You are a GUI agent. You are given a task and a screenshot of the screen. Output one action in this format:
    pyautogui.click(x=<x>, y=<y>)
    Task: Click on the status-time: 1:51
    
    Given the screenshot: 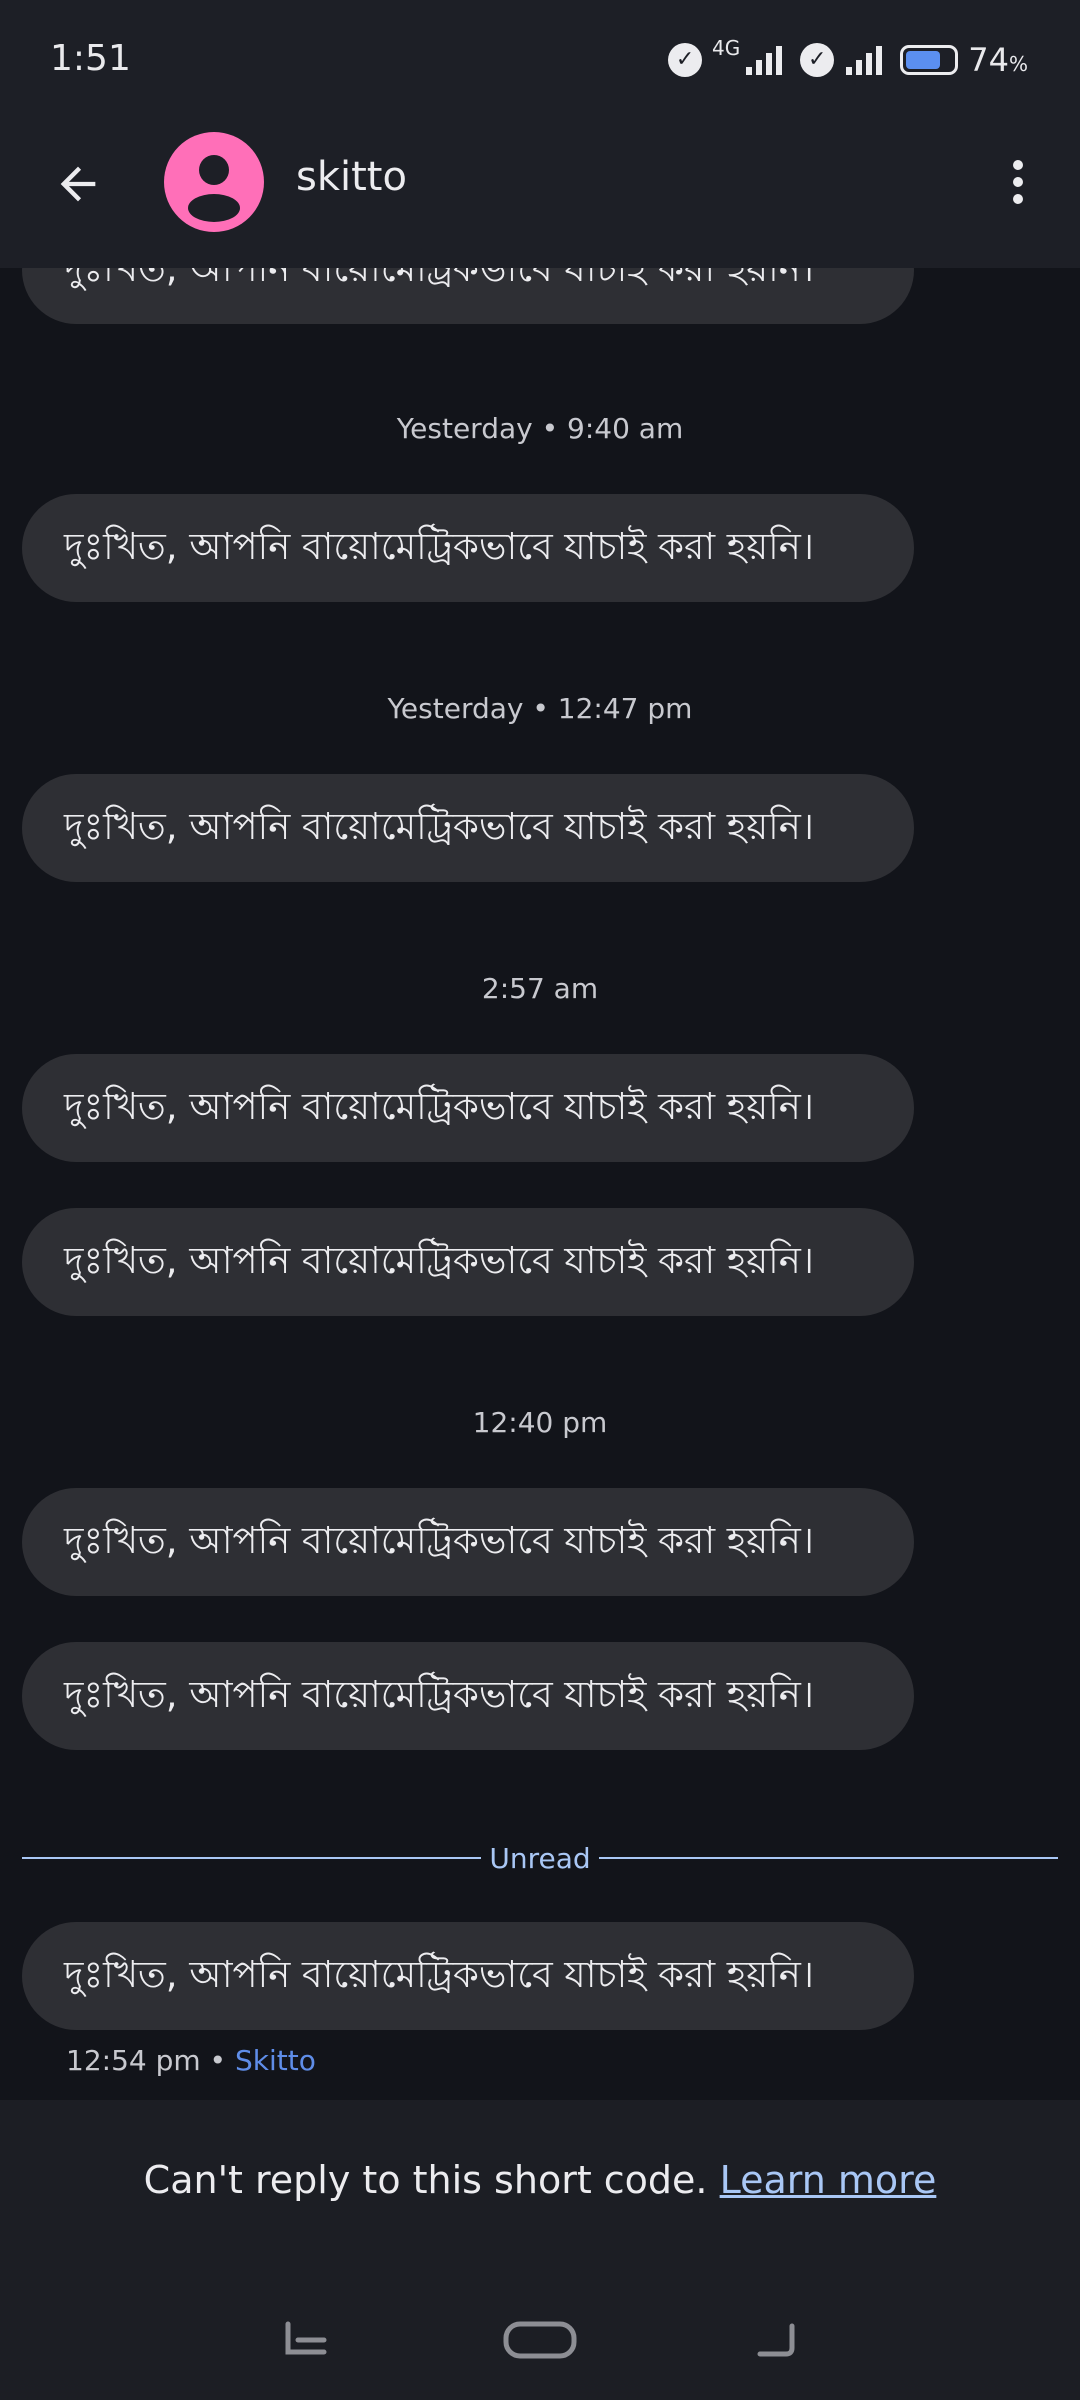 What is the action you would take?
    pyautogui.click(x=90, y=58)
    